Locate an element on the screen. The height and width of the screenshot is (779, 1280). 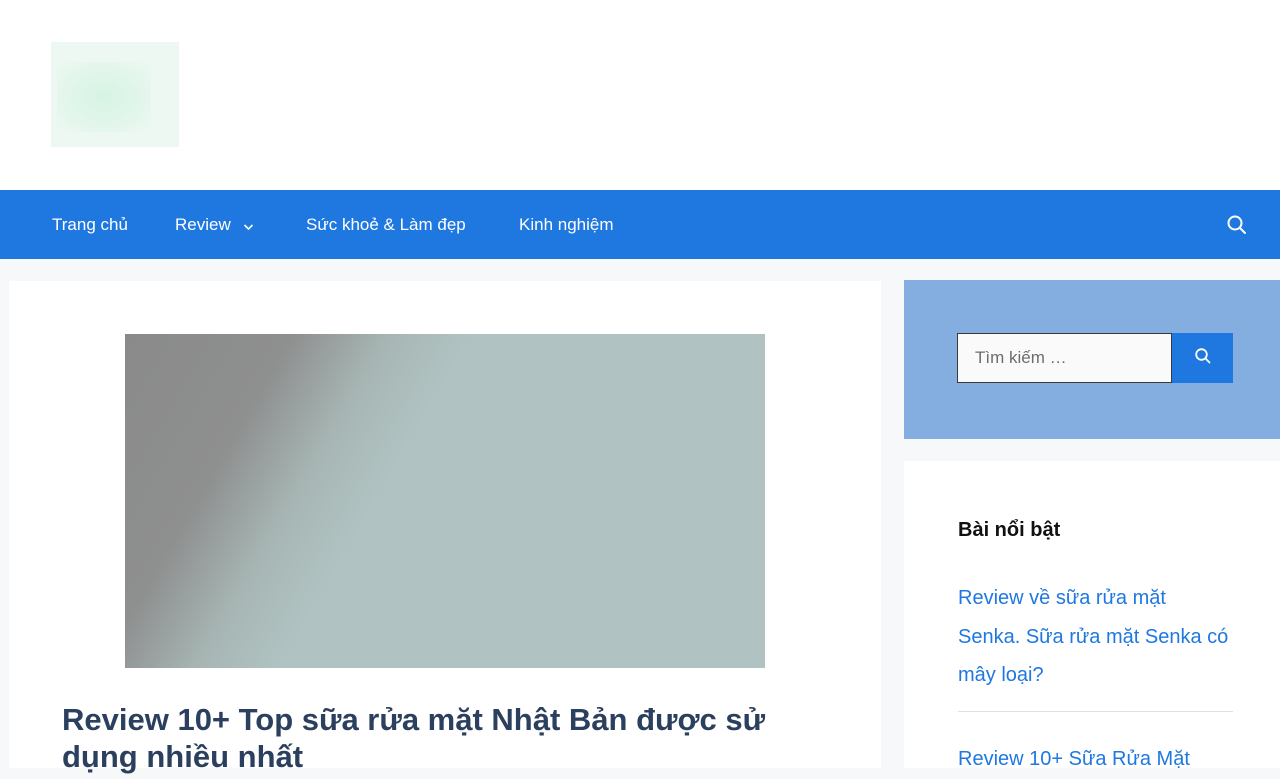
nav-item-label: Sức khoẻ & Làm đẹp is located at coordinates (386, 224).